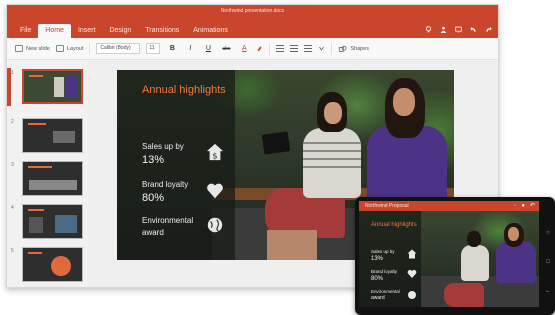  I want to click on layout-icon, so click(59, 48).